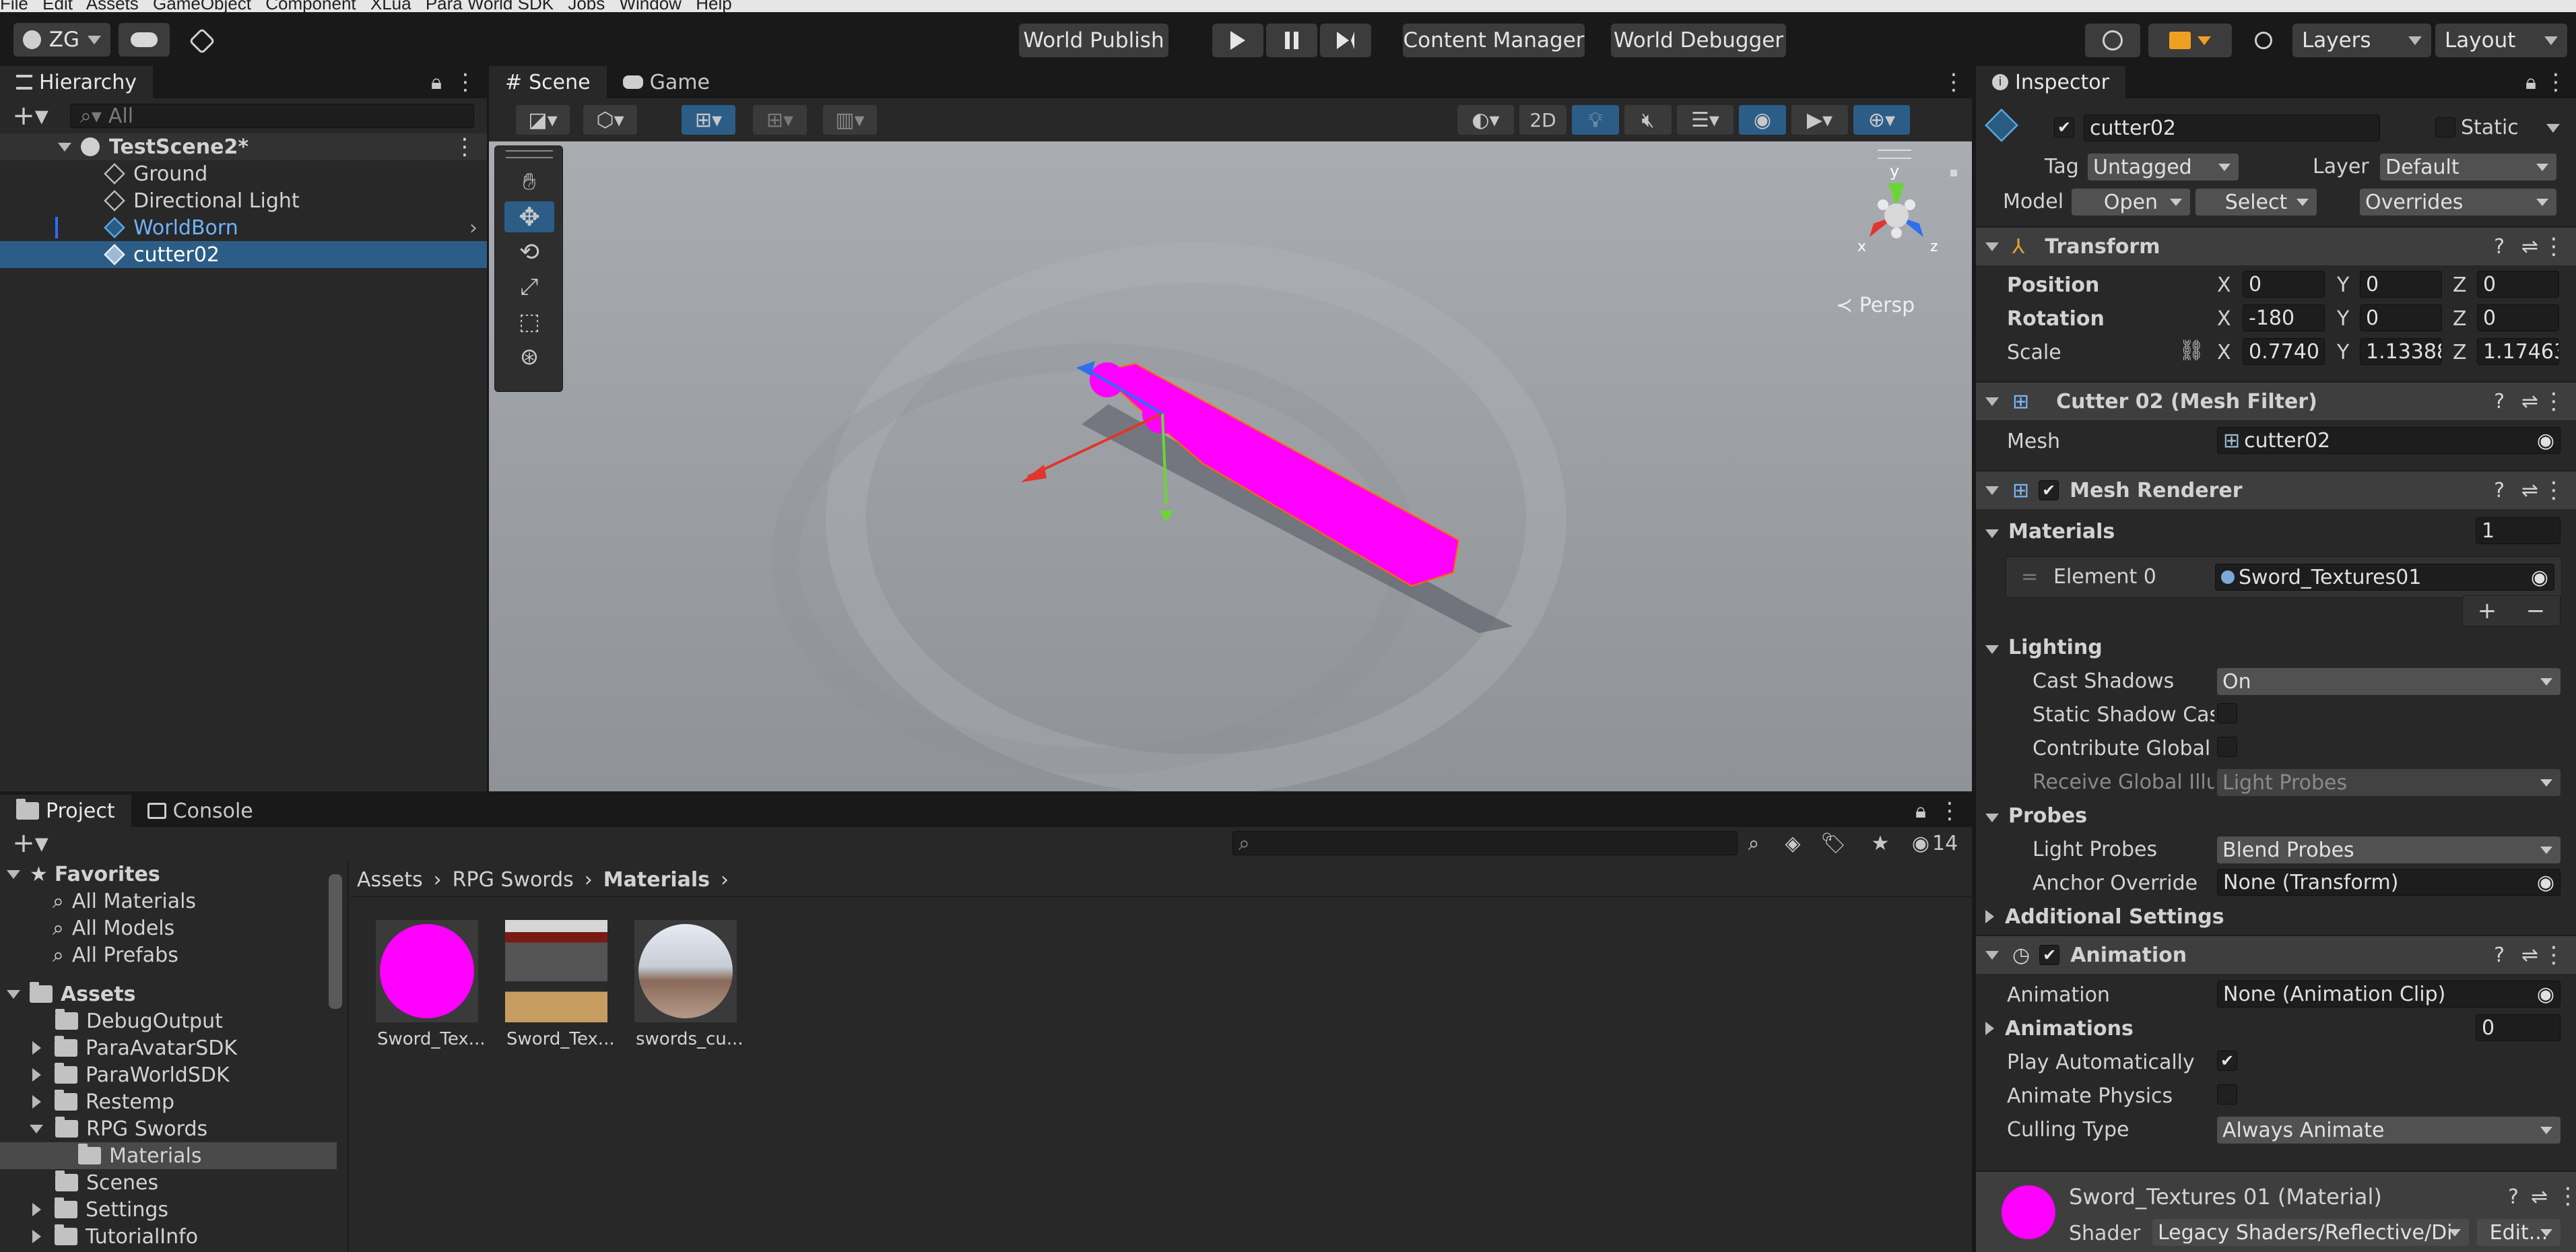 The height and width of the screenshot is (1252, 2576). What do you see at coordinates (2539, 577) in the screenshot?
I see `object-picker-icon: ◉` at bounding box center [2539, 577].